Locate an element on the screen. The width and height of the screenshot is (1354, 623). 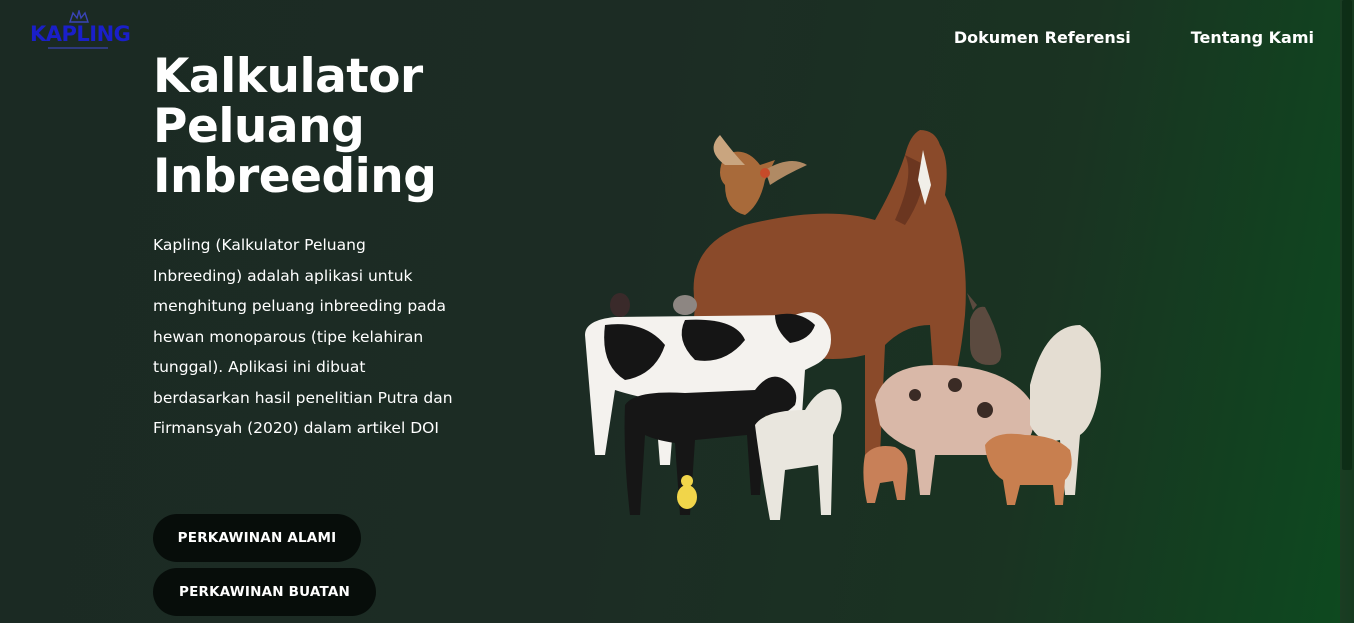
scrollbar-track is located at coordinates (1347, 311).